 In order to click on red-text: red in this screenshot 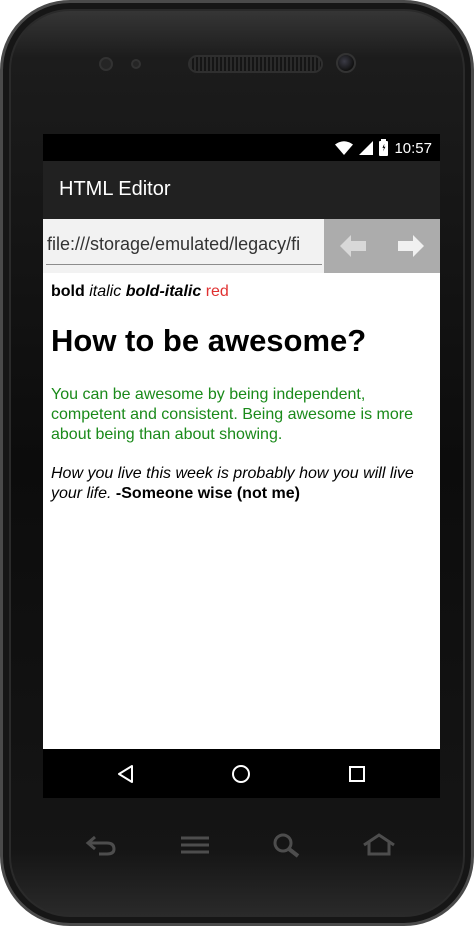, I will do `click(217, 291)`.